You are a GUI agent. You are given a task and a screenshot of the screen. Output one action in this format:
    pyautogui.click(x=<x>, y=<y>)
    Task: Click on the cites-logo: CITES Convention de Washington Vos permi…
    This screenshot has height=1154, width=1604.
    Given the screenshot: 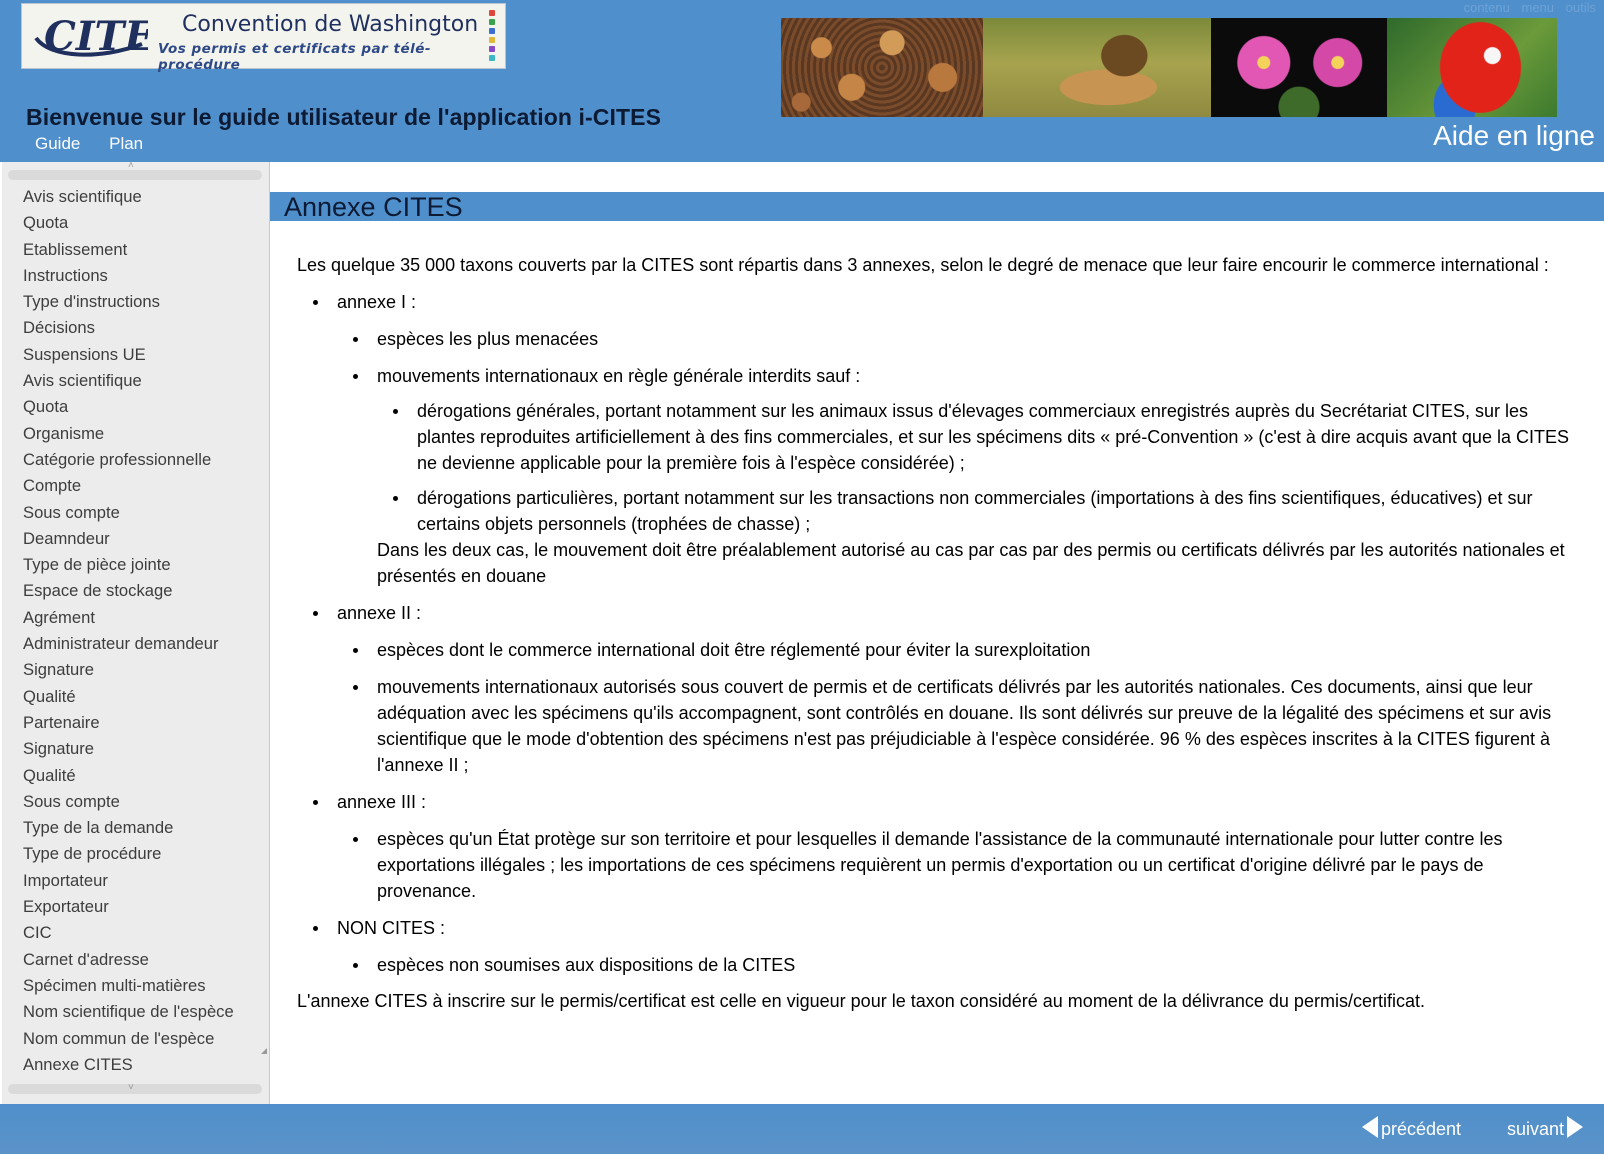 What is the action you would take?
    pyautogui.click(x=263, y=38)
    